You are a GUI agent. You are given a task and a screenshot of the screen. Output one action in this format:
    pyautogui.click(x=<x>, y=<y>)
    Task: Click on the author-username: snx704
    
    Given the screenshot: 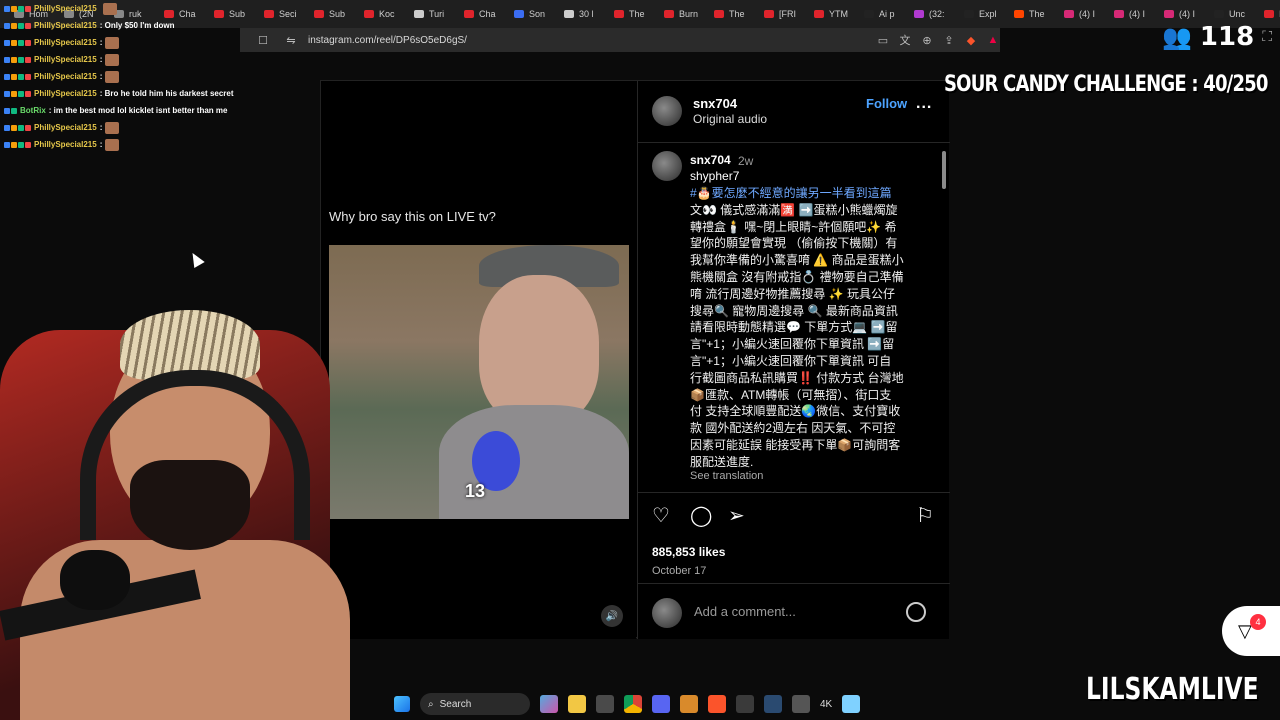 What is the action you would take?
    pyautogui.click(x=715, y=103)
    